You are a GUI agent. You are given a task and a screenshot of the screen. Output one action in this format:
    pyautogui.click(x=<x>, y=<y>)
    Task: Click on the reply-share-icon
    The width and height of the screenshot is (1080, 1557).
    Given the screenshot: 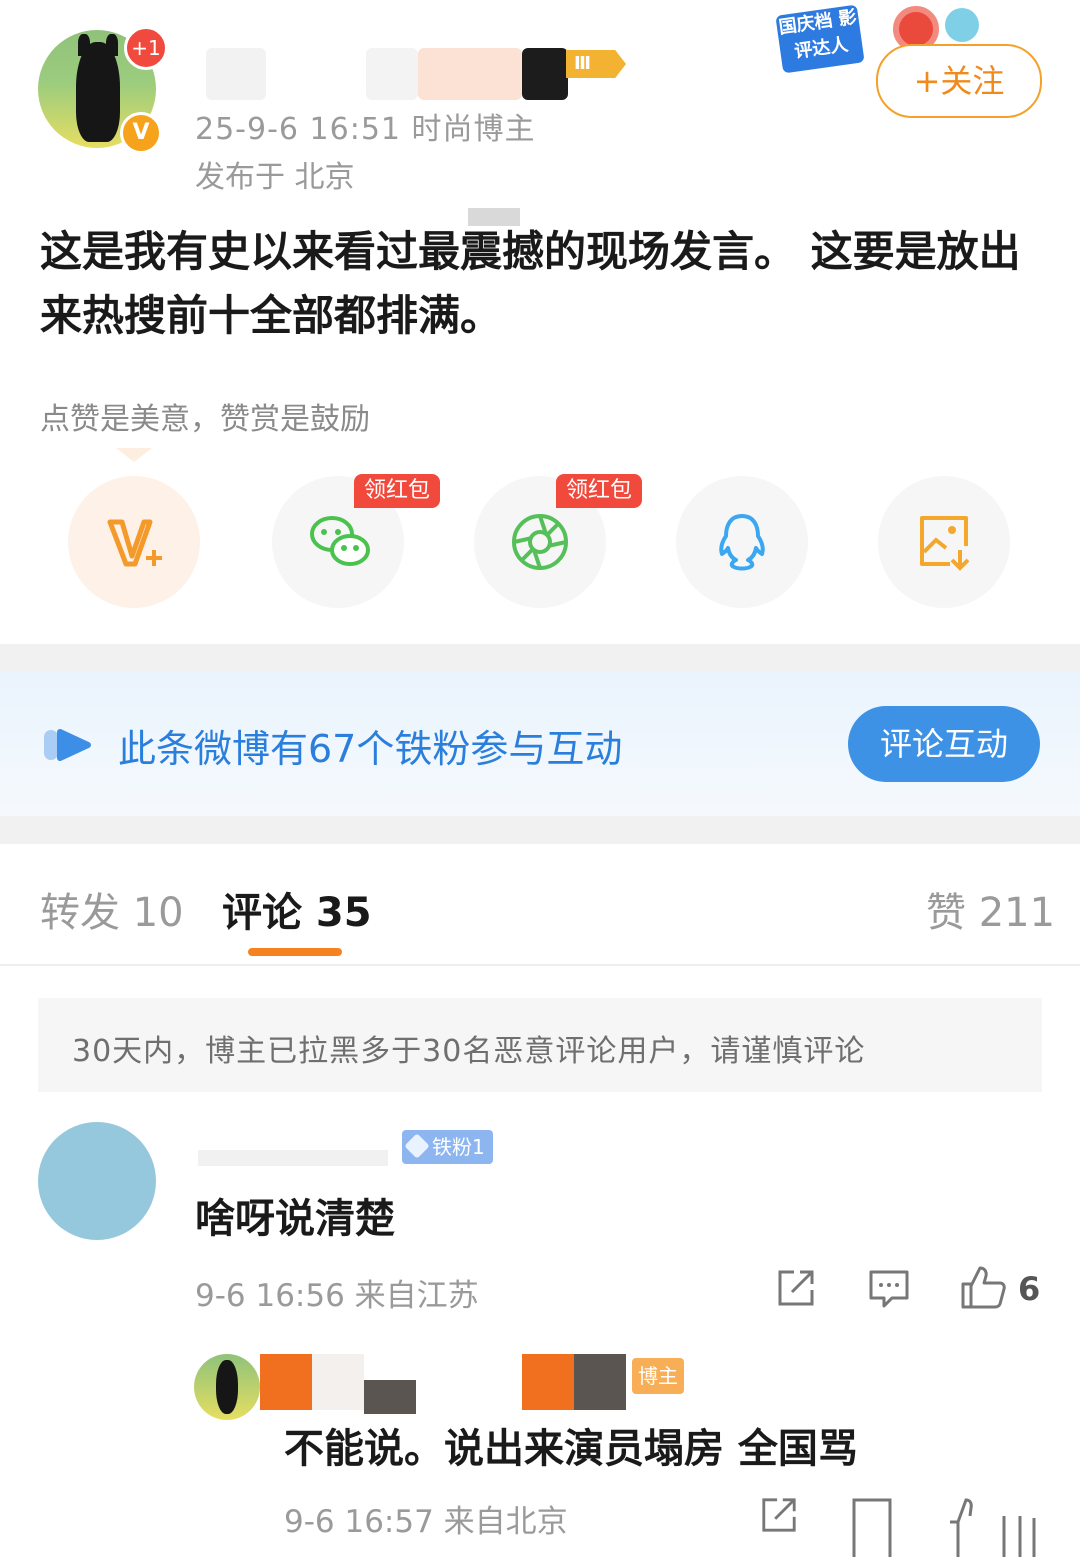 What is the action you would take?
    pyautogui.click(x=779, y=1515)
    